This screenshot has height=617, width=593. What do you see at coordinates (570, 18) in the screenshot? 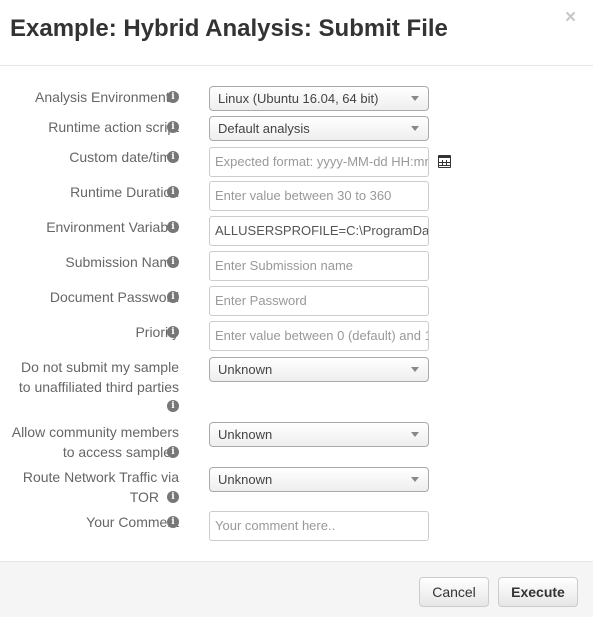
I see `close-icon: ×` at bounding box center [570, 18].